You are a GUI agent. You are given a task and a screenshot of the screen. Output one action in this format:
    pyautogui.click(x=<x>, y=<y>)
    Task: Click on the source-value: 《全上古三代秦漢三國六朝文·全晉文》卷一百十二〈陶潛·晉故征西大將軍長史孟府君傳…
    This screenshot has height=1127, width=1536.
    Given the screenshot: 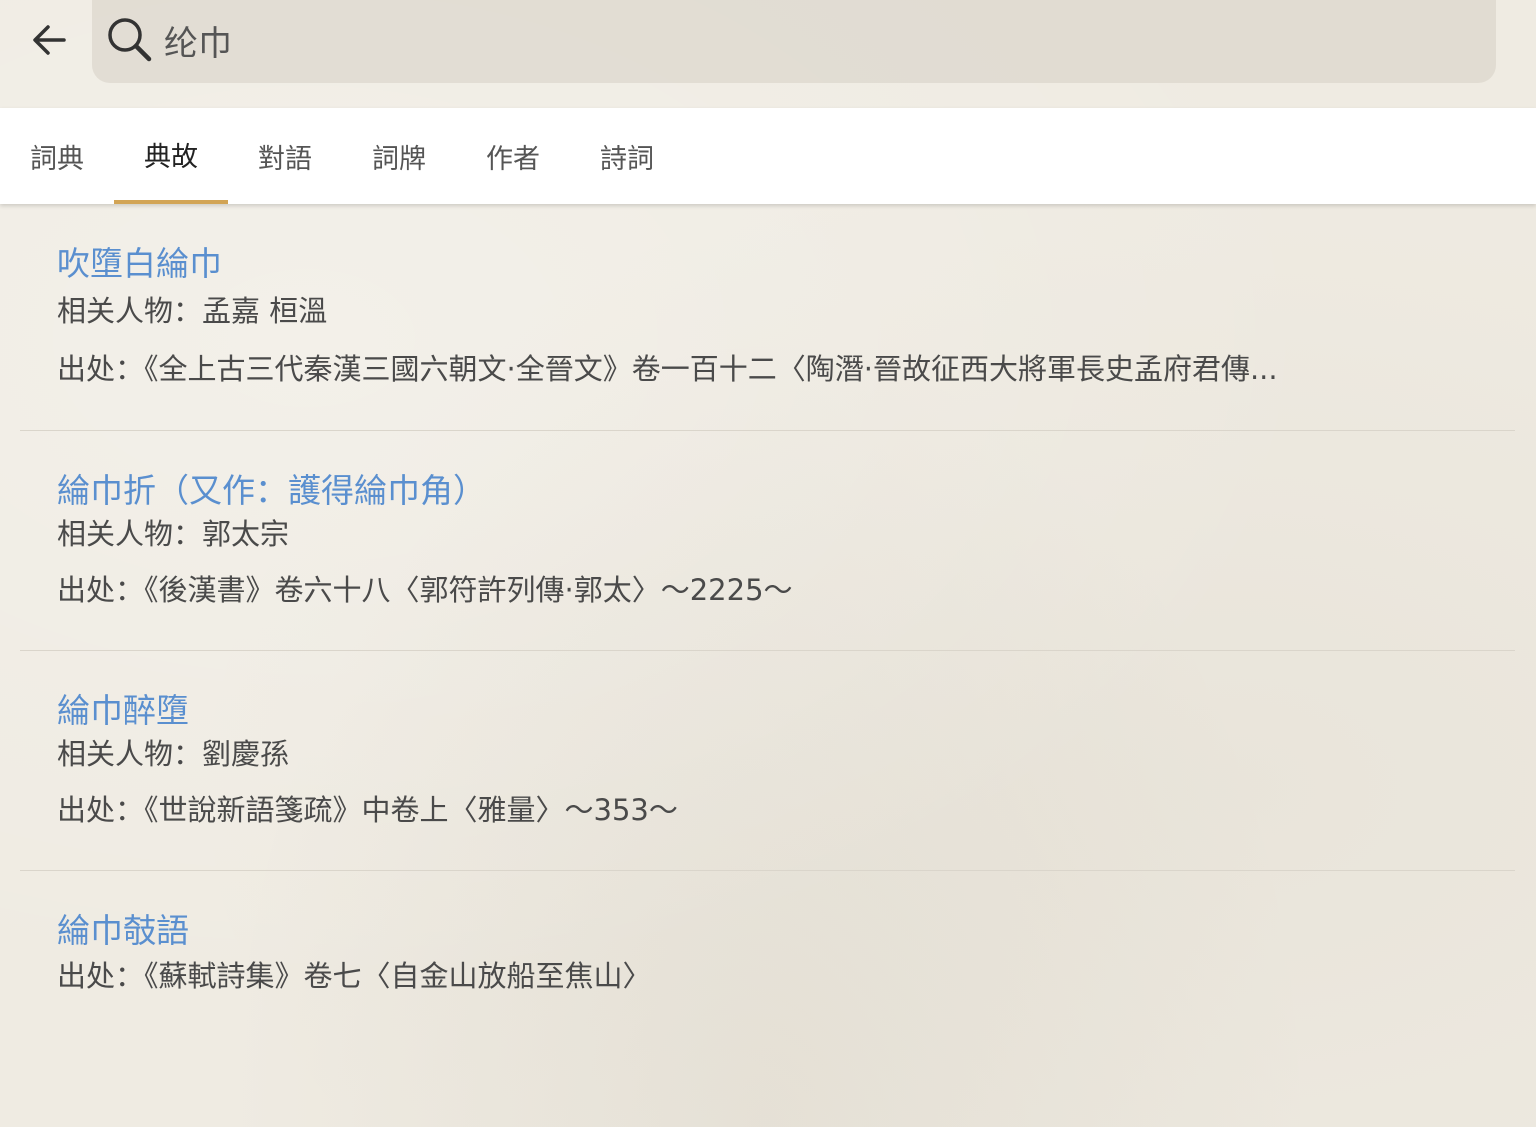 What is the action you would take?
    pyautogui.click(x=711, y=369)
    